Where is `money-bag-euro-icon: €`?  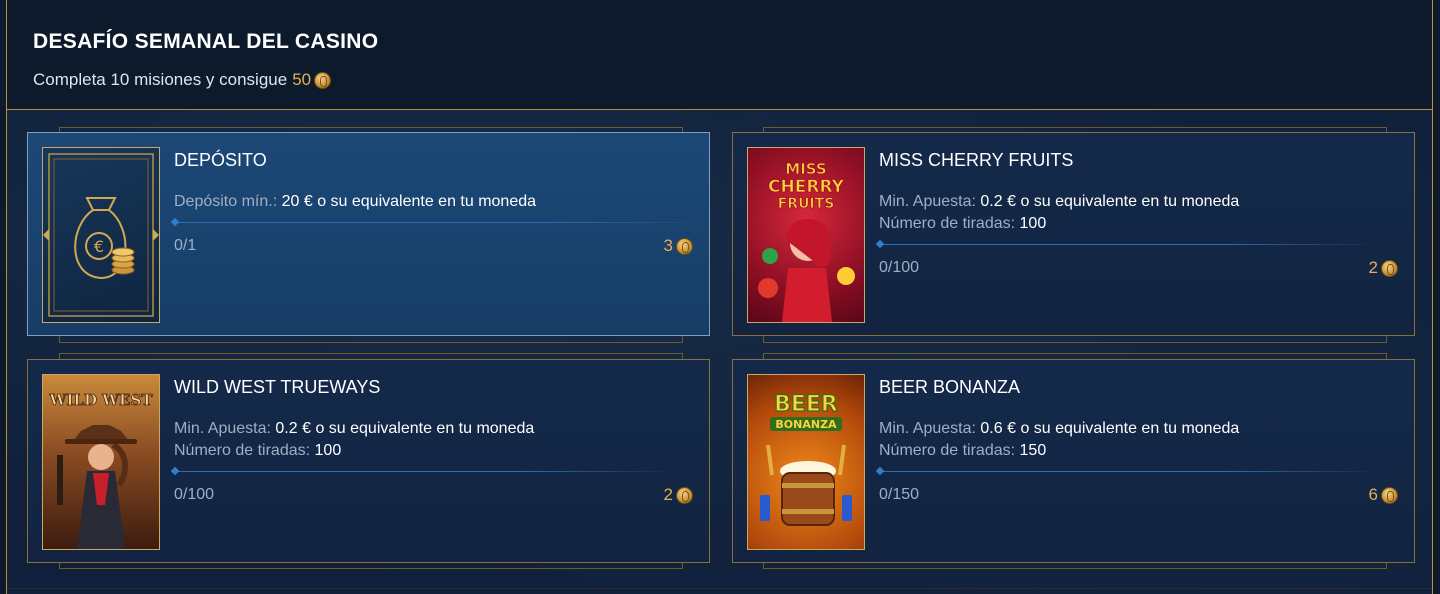
money-bag-euro-icon: € is located at coordinates (101, 235).